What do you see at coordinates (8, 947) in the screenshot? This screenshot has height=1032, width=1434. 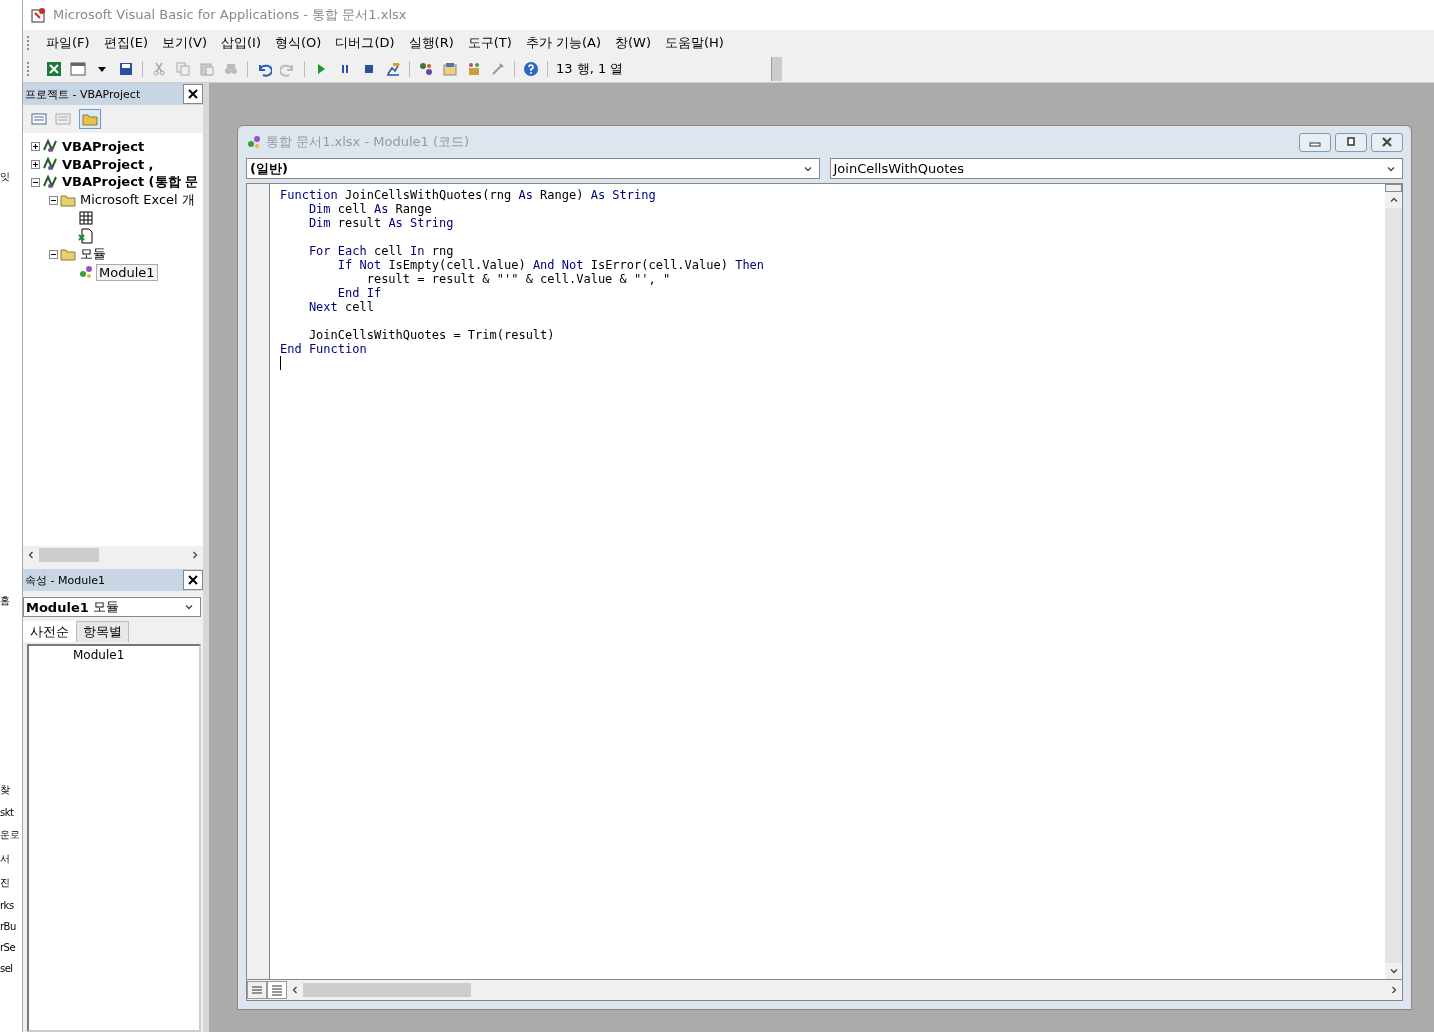 I see `background-text: rSe` at bounding box center [8, 947].